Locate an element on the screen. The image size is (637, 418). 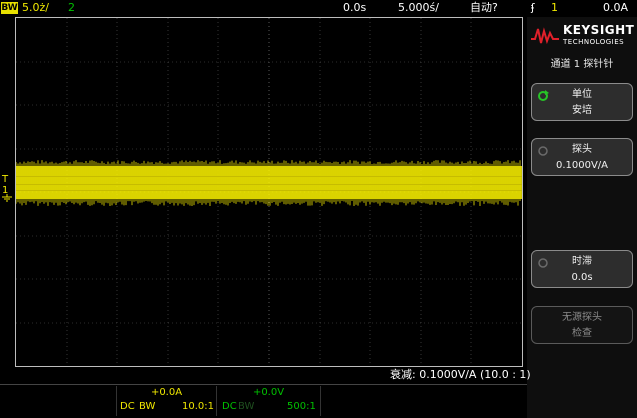
ch1-coupling: DC is located at coordinates (127, 406).